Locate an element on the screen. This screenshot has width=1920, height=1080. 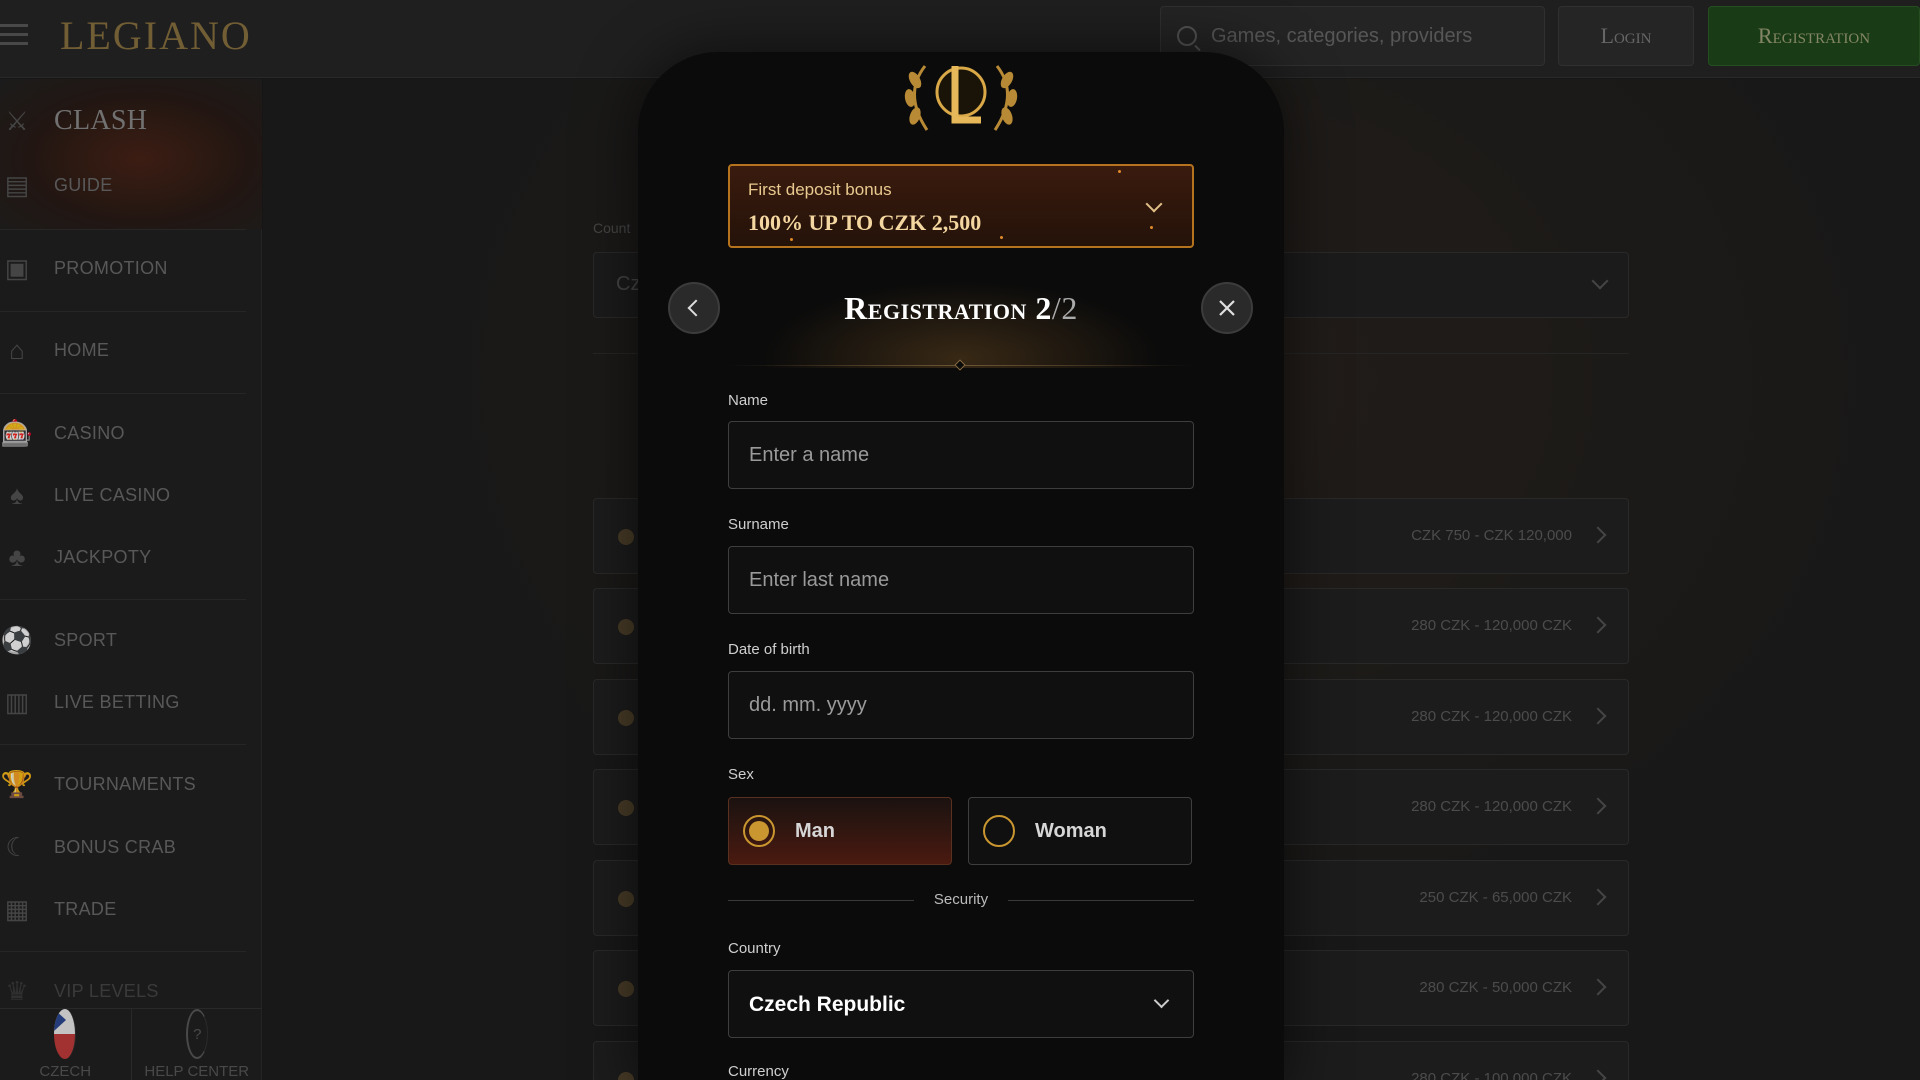
title-step: 2 is located at coordinates (1043, 308).